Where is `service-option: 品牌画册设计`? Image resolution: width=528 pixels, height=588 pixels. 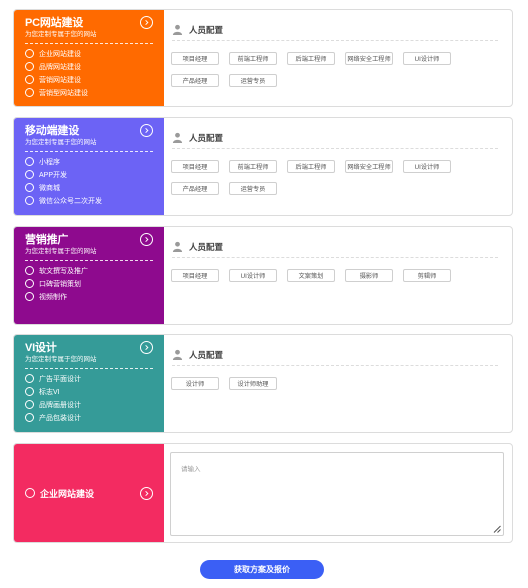
service-option: 品牌画册设计 is located at coordinates (89, 404).